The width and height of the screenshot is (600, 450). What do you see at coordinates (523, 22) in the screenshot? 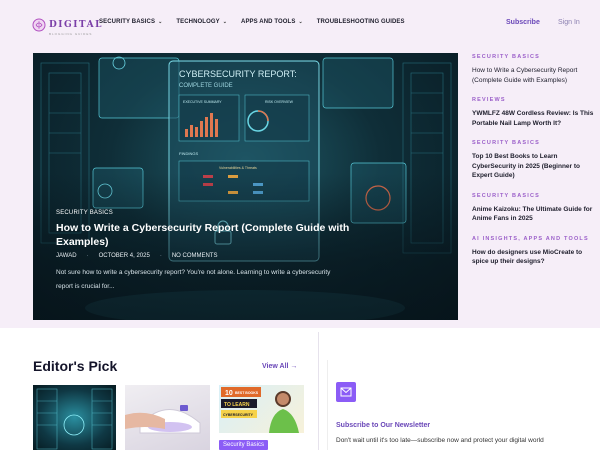
I see `subscribe-link: Subscribe` at bounding box center [523, 22].